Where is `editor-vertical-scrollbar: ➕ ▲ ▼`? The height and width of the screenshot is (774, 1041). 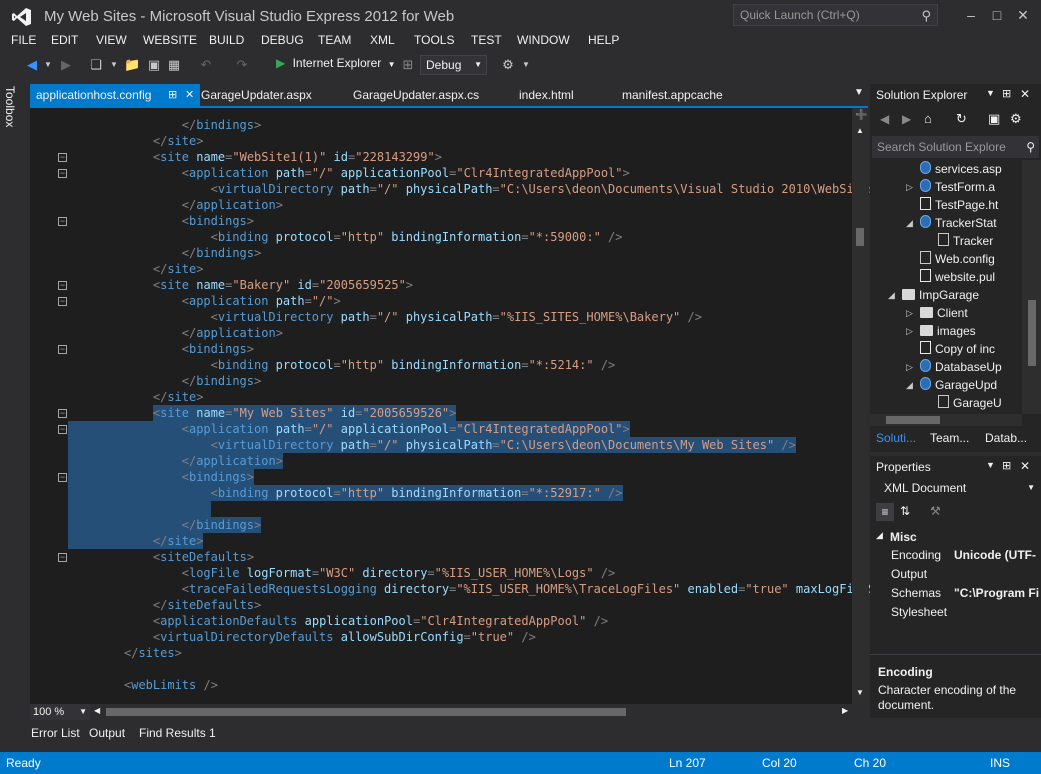
editor-vertical-scrollbar: ➕ ▲ ▼ is located at coordinates (860, 406).